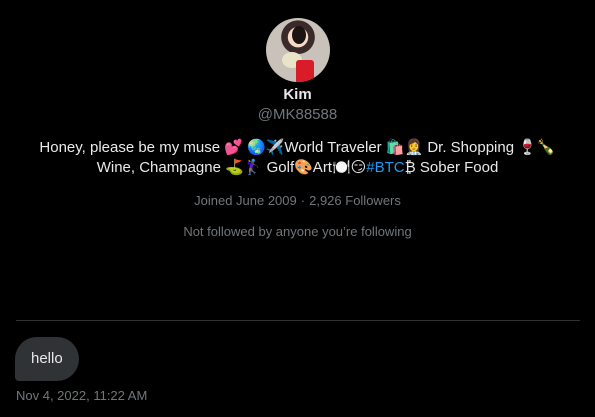 This screenshot has height=417, width=595. Describe the element at coordinates (297, 231) in the screenshot. I see `not-followed-note: Not followed by anyone you’re following` at that location.